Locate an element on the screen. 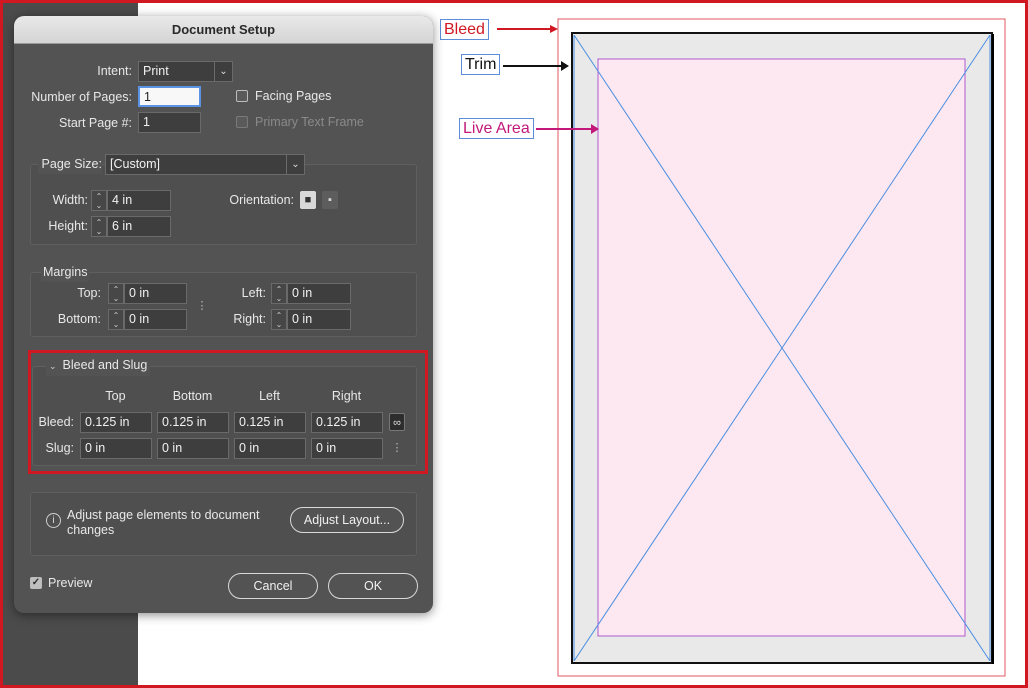 This screenshot has width=1028, height=688. margin-bottom-stepper: ⌃ ⌄ is located at coordinates (116, 319).